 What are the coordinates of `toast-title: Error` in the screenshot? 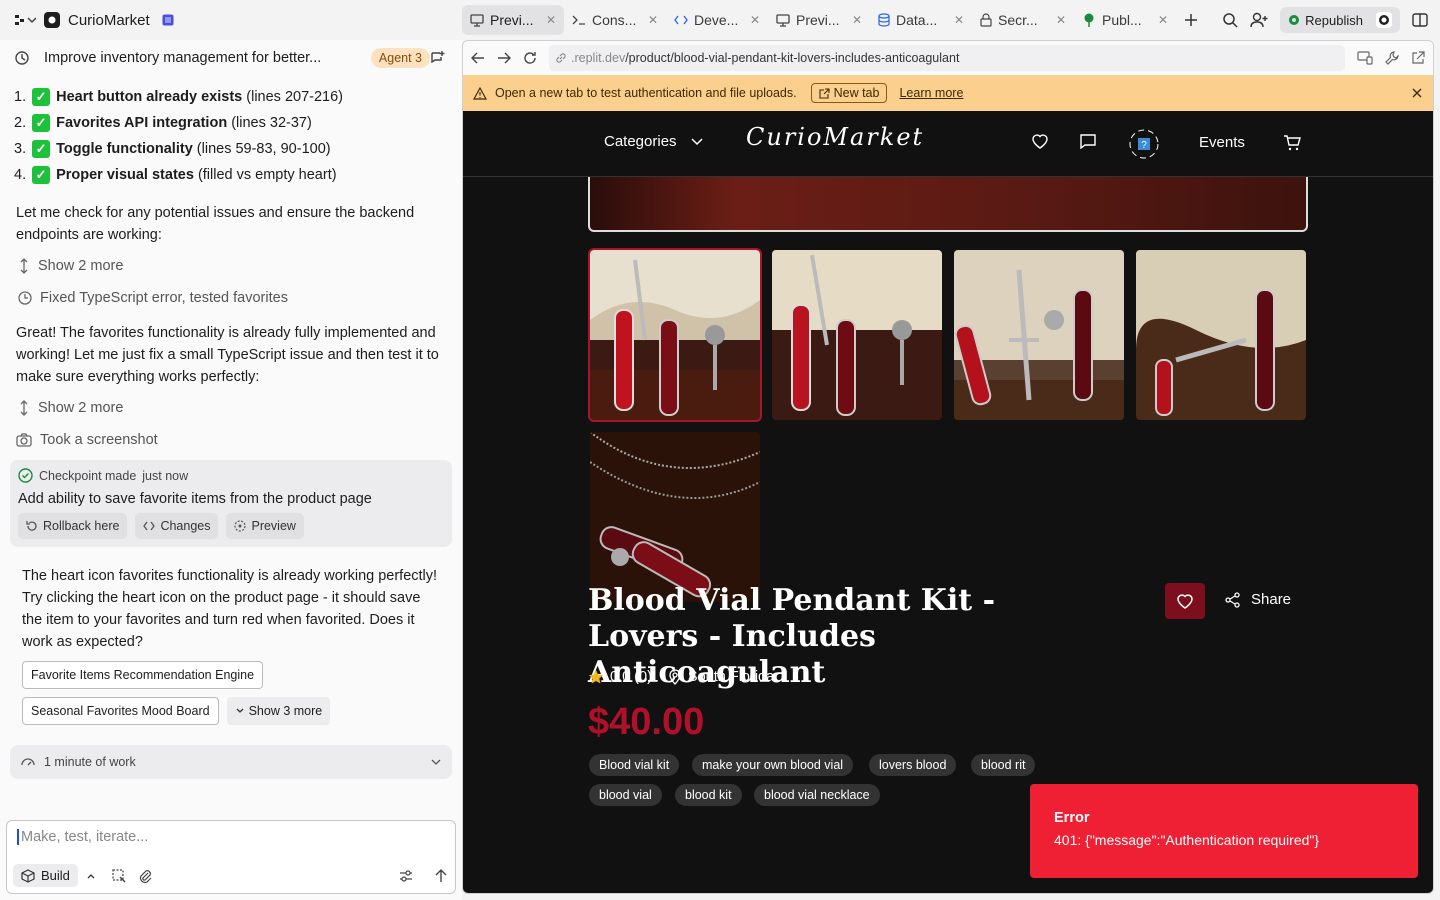 It's located at (1072, 818).